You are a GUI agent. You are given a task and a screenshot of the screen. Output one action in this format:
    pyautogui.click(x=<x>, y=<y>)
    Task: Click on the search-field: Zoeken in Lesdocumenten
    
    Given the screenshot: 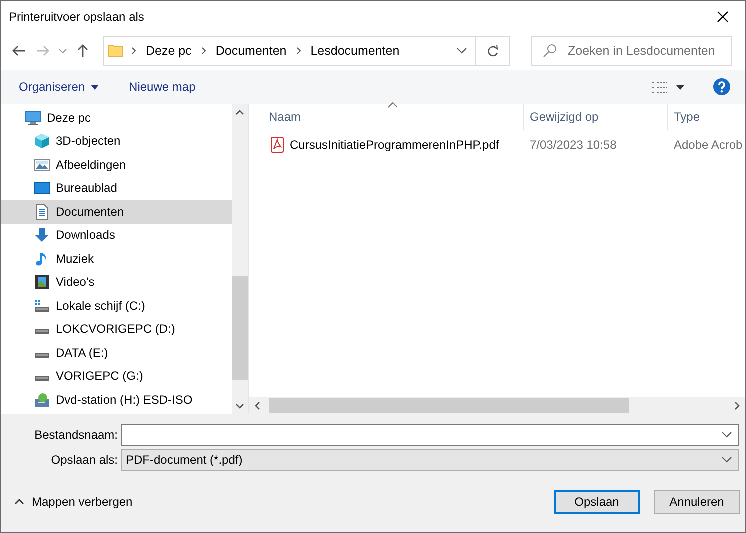 What is the action you would take?
    pyautogui.click(x=631, y=51)
    